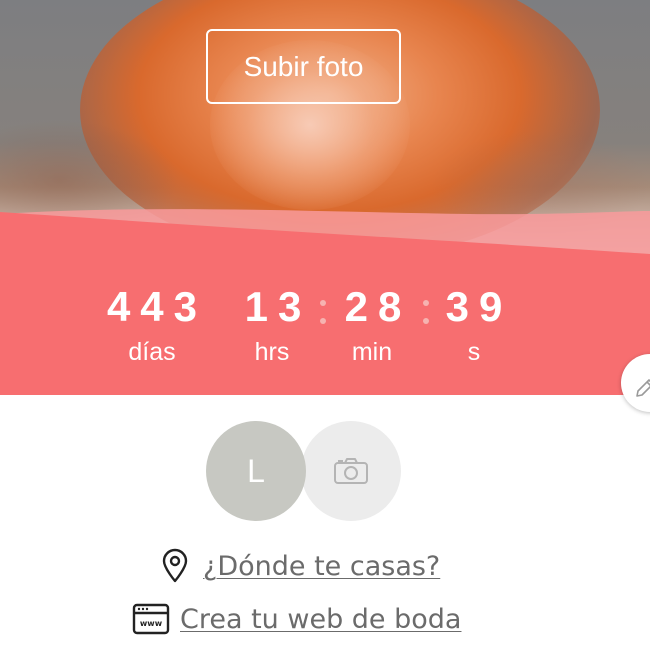 The width and height of the screenshot is (650, 650). Describe the element at coordinates (378, 306) in the screenshot. I see `countdown-minutes-value: 28` at that location.